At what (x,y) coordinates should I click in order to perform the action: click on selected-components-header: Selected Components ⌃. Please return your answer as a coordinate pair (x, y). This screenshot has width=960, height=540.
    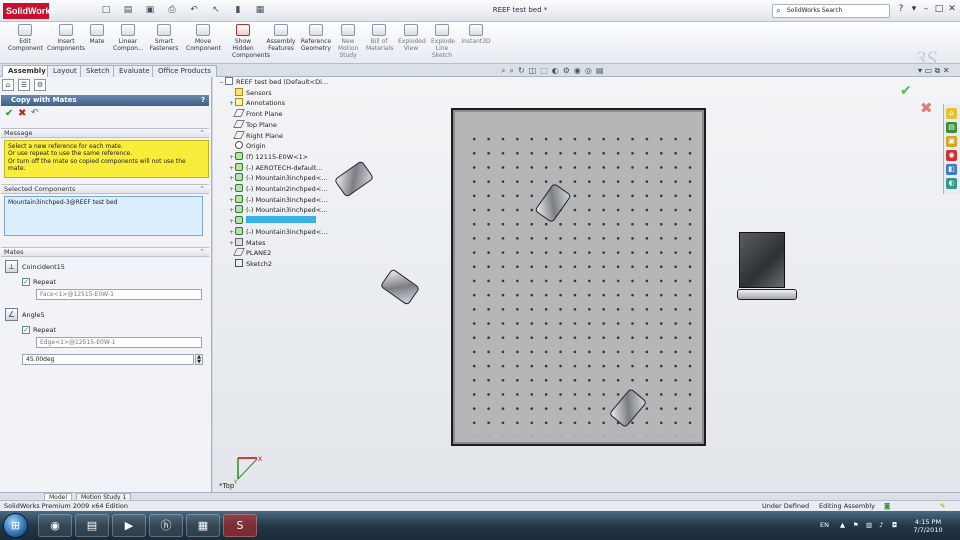
    Looking at the image, I should click on (105, 189).